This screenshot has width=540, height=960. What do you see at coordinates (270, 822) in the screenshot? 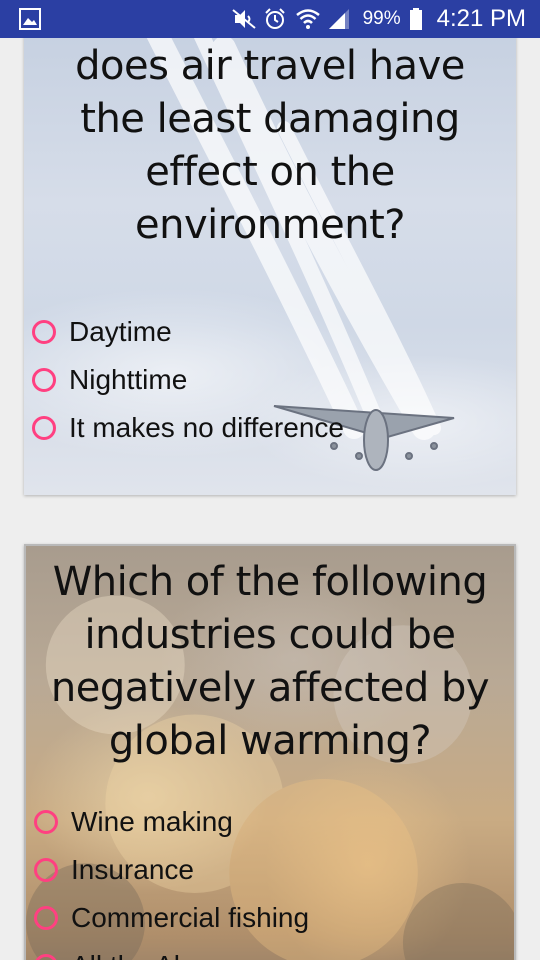
I see `option-wine-making: Wine making` at bounding box center [270, 822].